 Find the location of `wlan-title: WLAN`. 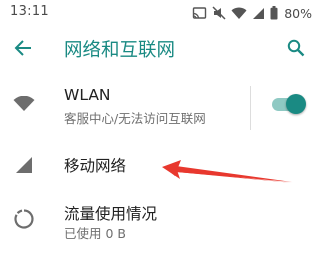

wlan-title: WLAN is located at coordinates (87, 95).